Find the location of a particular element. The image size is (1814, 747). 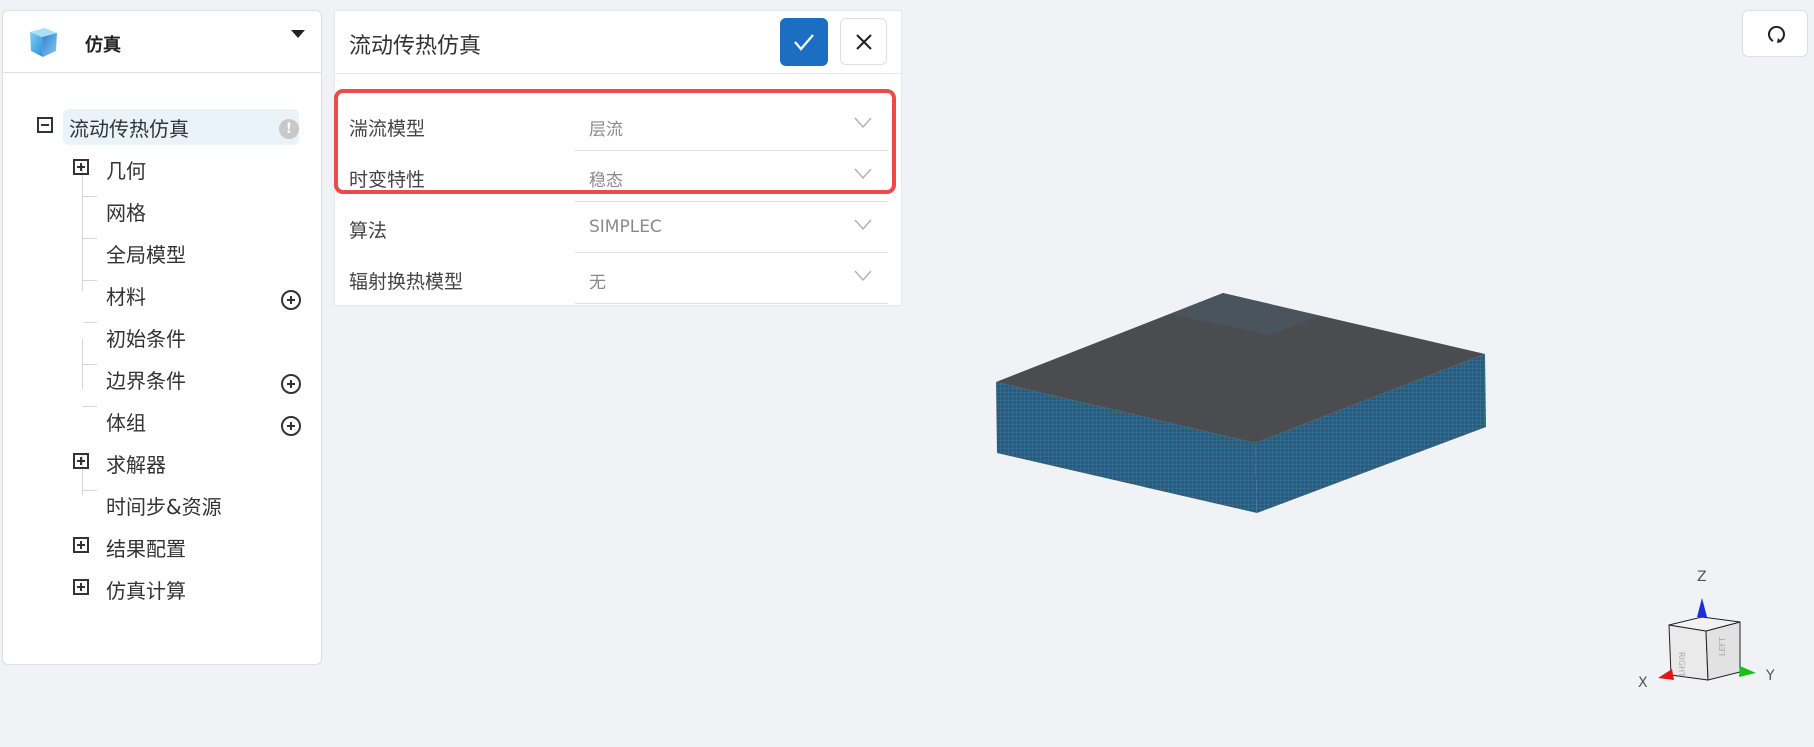

app-title: 仿真 is located at coordinates (103, 45).